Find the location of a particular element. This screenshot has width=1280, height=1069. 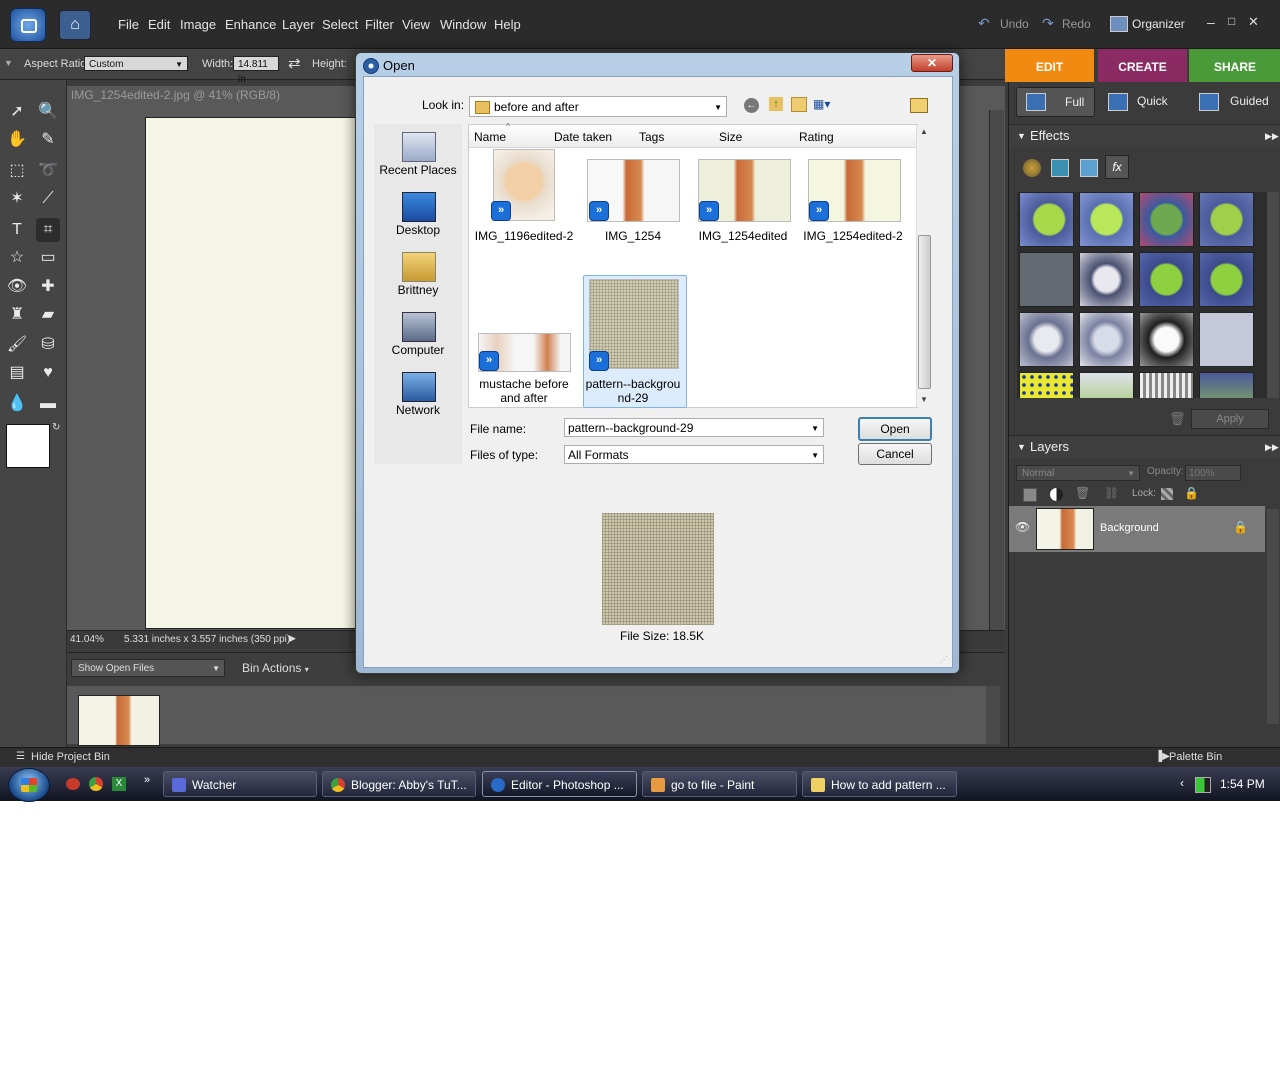

redo-icon: ↷ is located at coordinates (1048, 23).